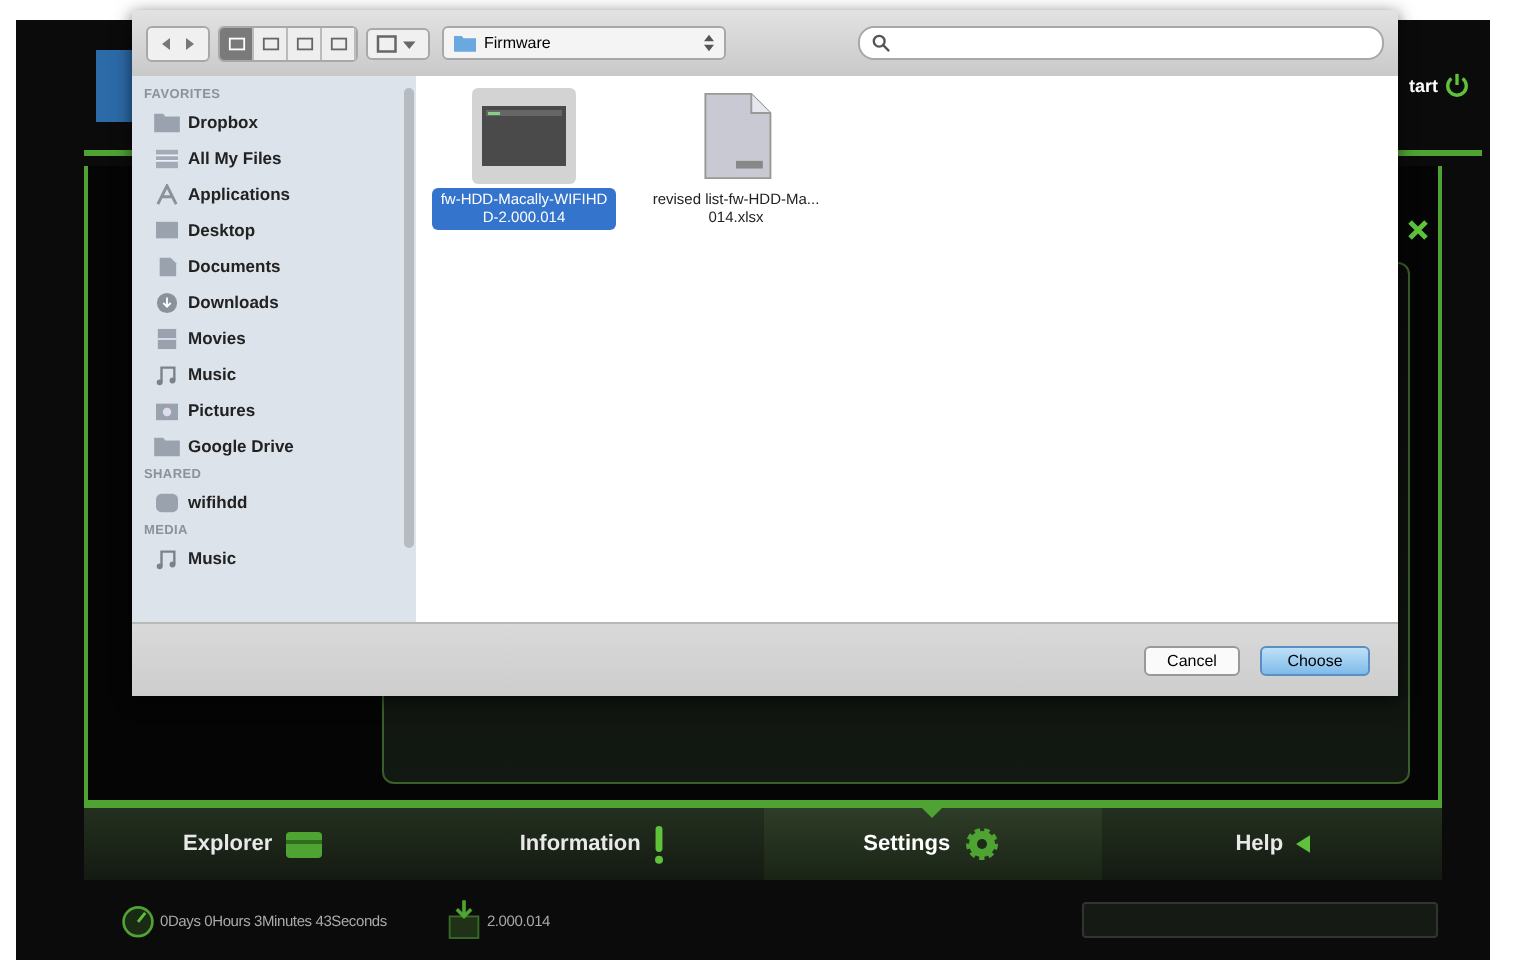 This screenshot has width=1518, height=966. What do you see at coordinates (167, 158) in the screenshot?
I see `stack-icon` at bounding box center [167, 158].